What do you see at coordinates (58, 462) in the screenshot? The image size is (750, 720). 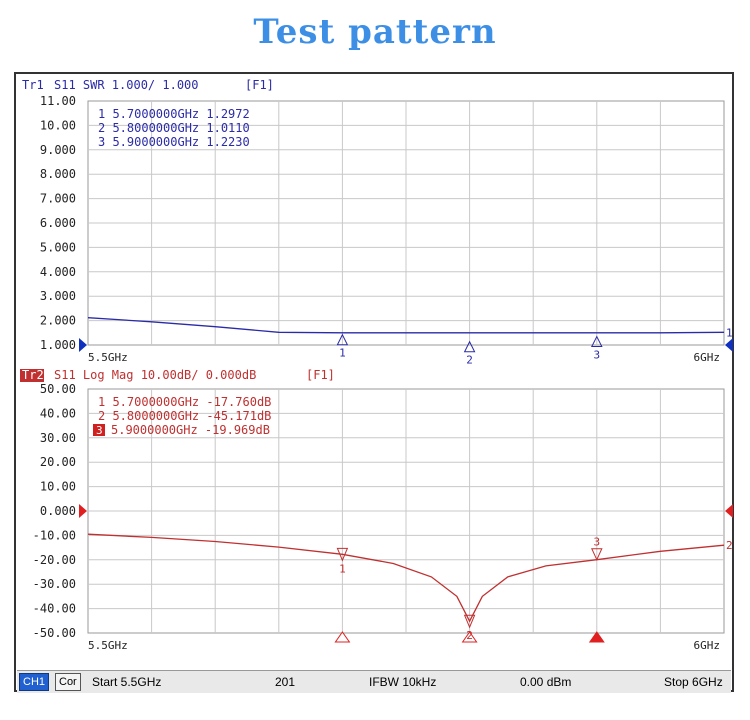 I see `y-tick-label: 20.00` at bounding box center [58, 462].